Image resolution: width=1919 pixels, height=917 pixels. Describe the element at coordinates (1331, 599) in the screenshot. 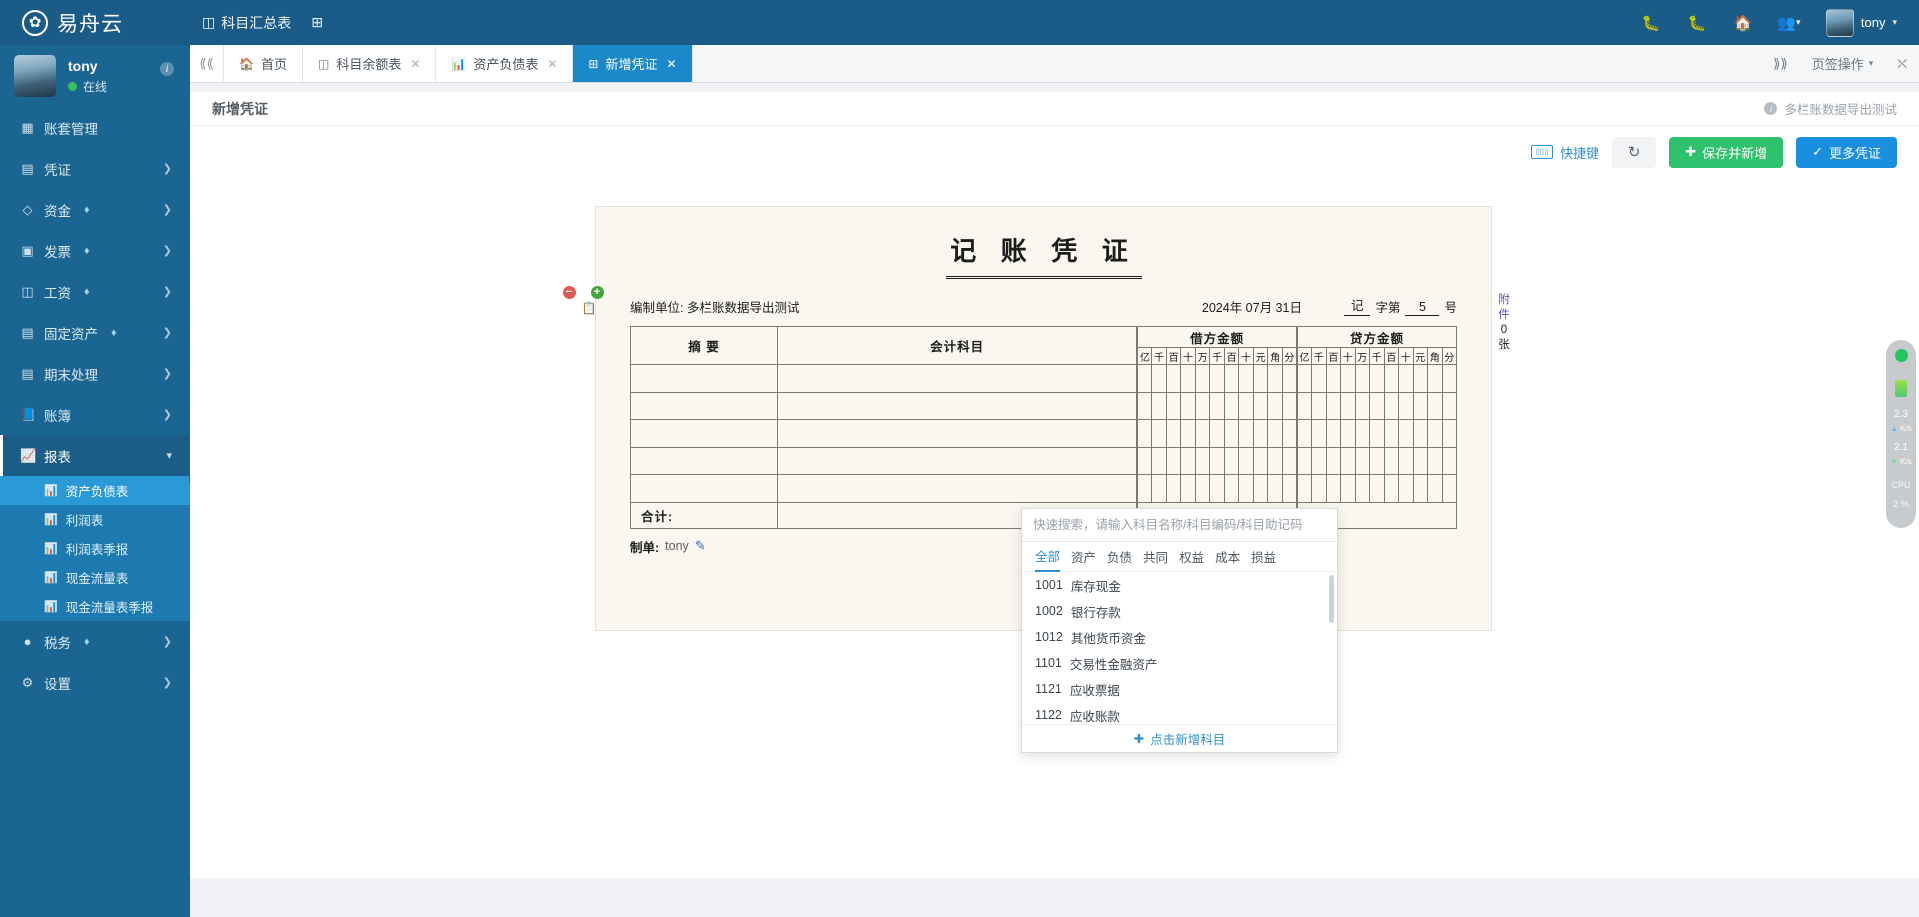

I see `scrollbar-thumb` at that location.